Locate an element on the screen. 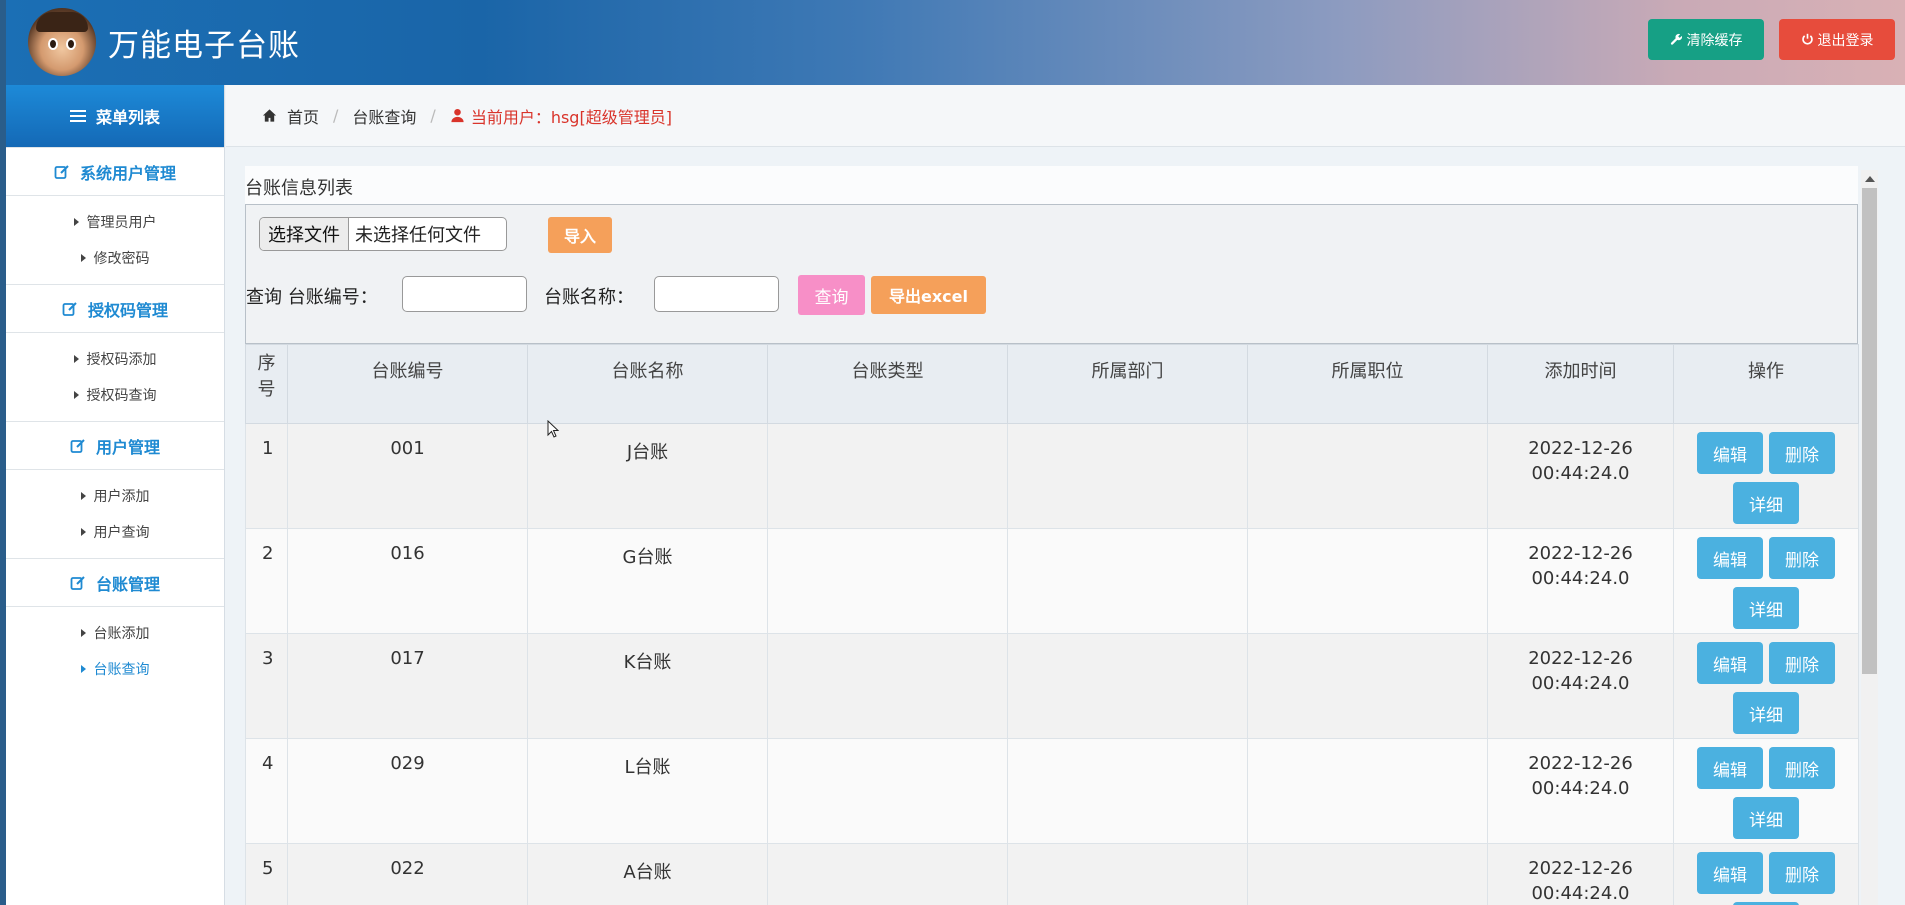 This screenshot has width=1905, height=905. file-input: 选择文件 未选择任何文件 is located at coordinates (383, 234).